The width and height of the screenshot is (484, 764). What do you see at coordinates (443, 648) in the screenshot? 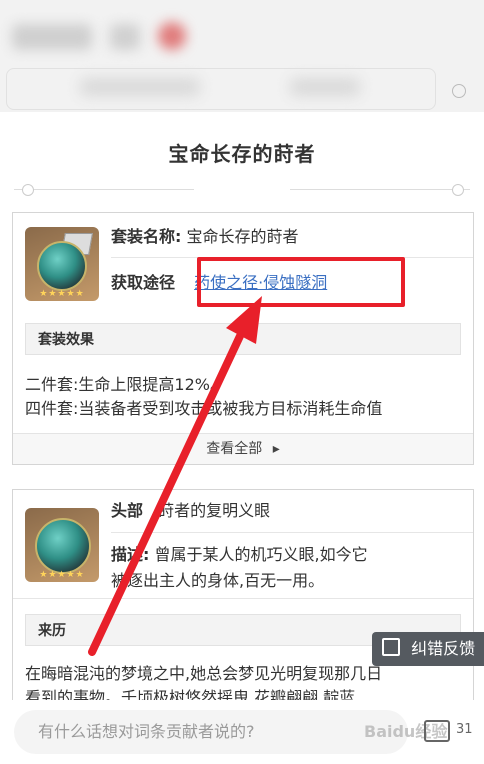
I see `feedback-label: 纠错反馈` at bounding box center [443, 648].